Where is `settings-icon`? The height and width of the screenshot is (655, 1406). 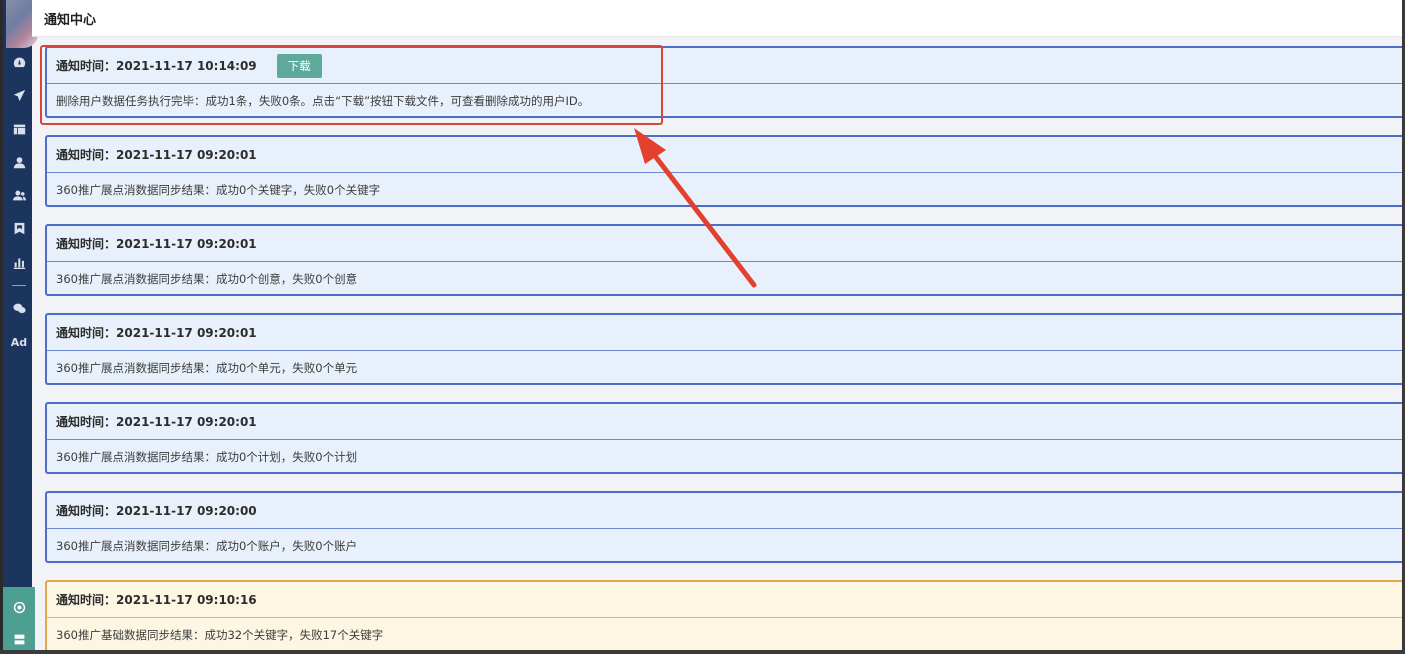
settings-icon is located at coordinates (19, 607).